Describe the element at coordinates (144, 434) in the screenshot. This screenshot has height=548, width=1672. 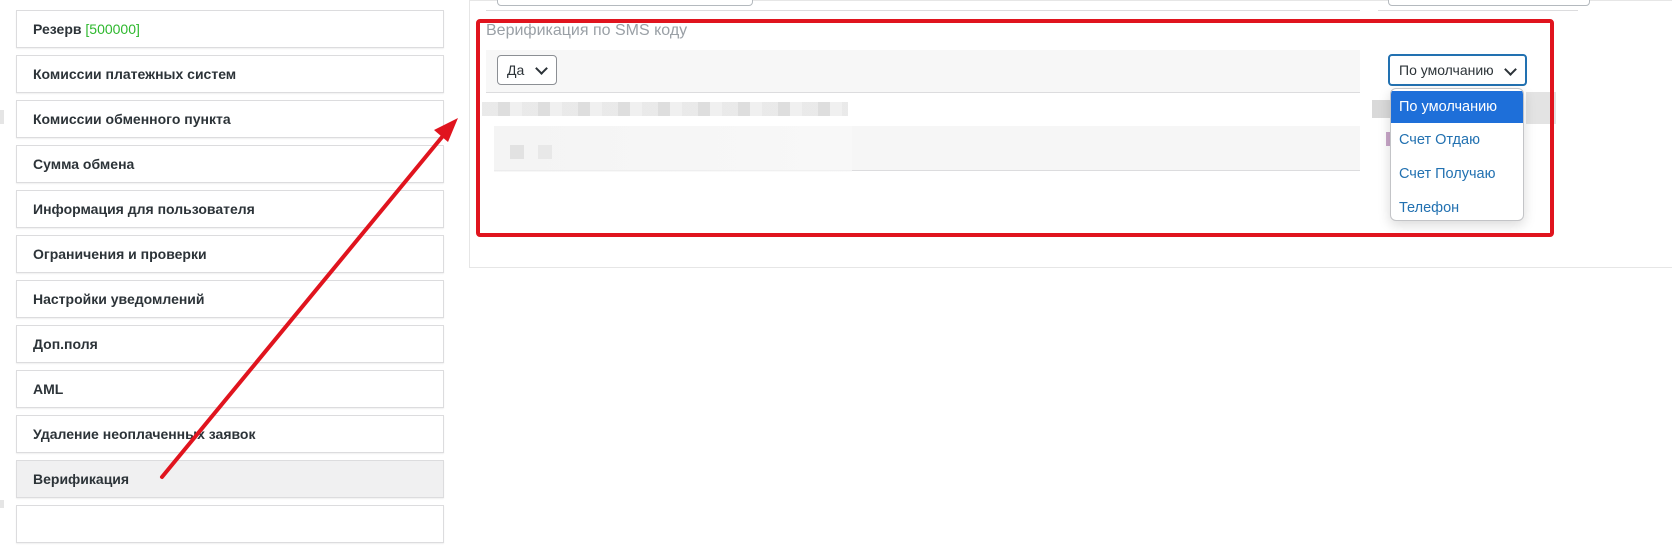
I see `sidebar-item-label: Удаление неоплаченных заявок` at that location.